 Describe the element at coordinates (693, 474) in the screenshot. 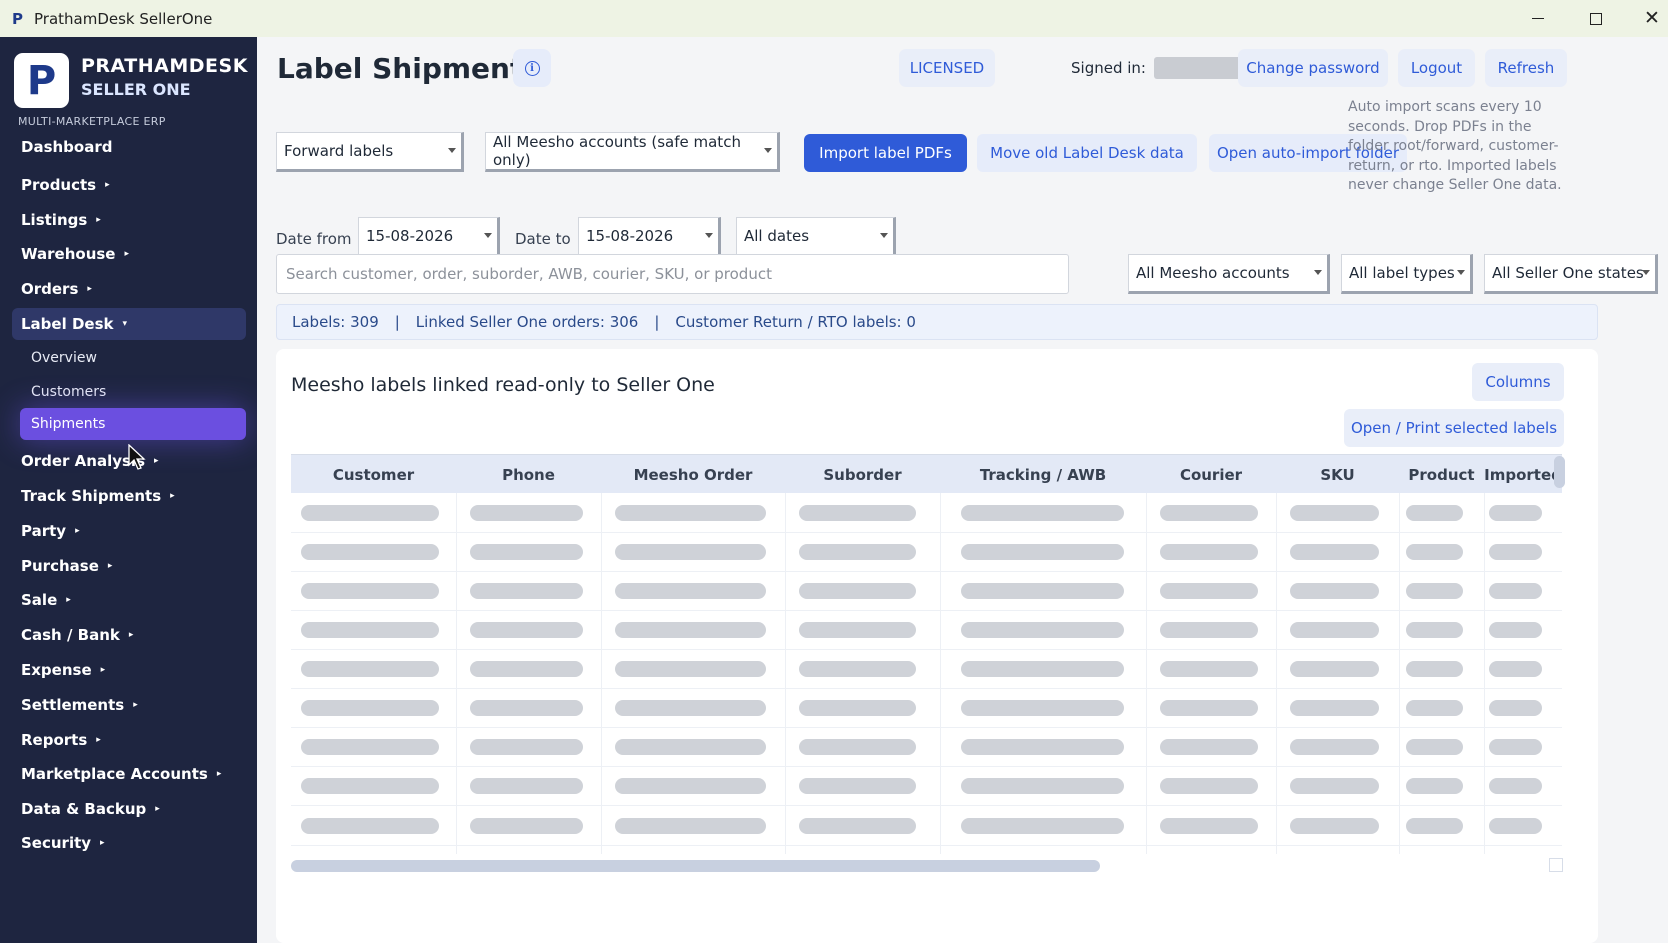

I see `column-header-meesho-order: Meesho Order` at that location.